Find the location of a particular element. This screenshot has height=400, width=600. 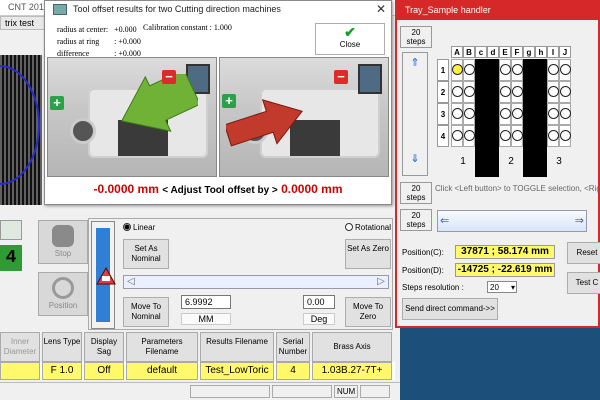

test-button: Test C is located at coordinates (583, 283).